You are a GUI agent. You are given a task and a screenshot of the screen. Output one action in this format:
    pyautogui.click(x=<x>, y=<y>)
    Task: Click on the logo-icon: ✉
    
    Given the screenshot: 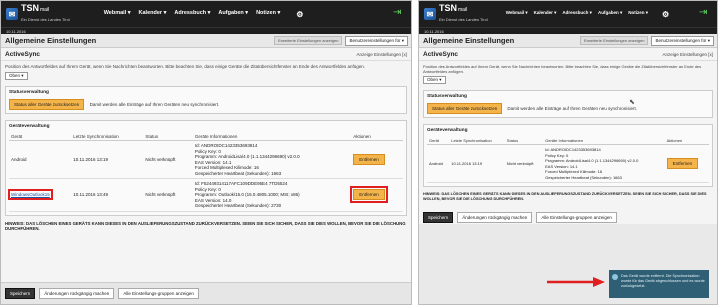 What is the action you would take?
    pyautogui.click(x=430, y=14)
    